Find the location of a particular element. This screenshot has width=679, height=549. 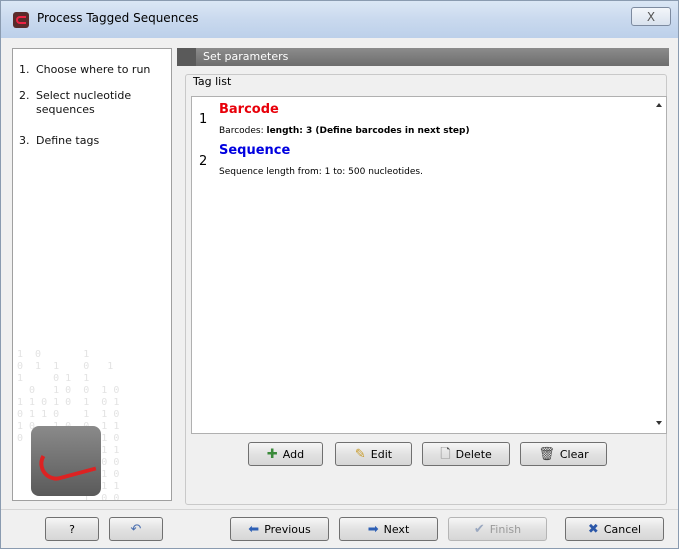

close-button: X is located at coordinates (651, 16).